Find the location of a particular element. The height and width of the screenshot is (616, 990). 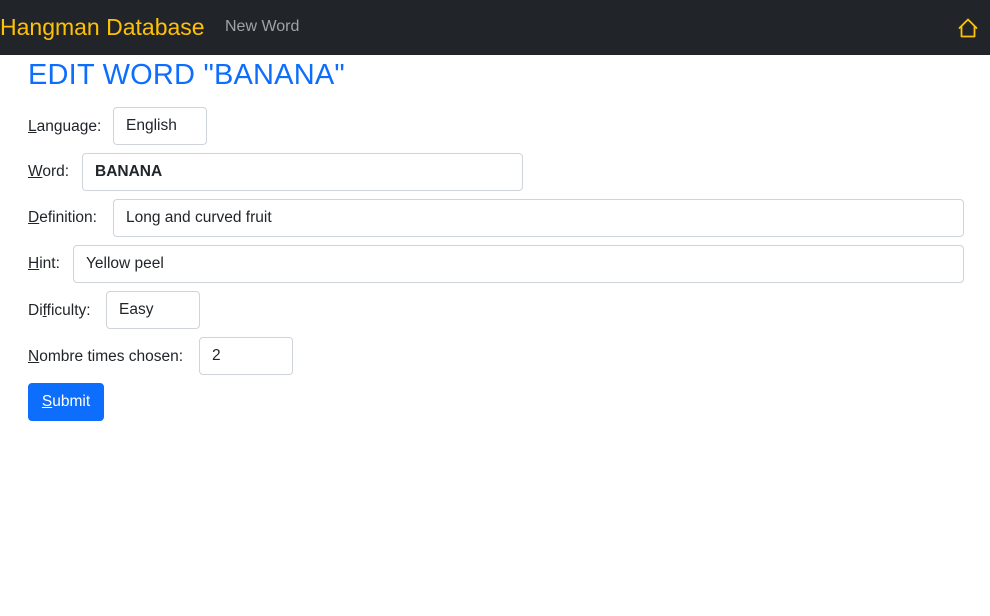

page-title: EDIT WORD "BANANA" is located at coordinates (186, 75).